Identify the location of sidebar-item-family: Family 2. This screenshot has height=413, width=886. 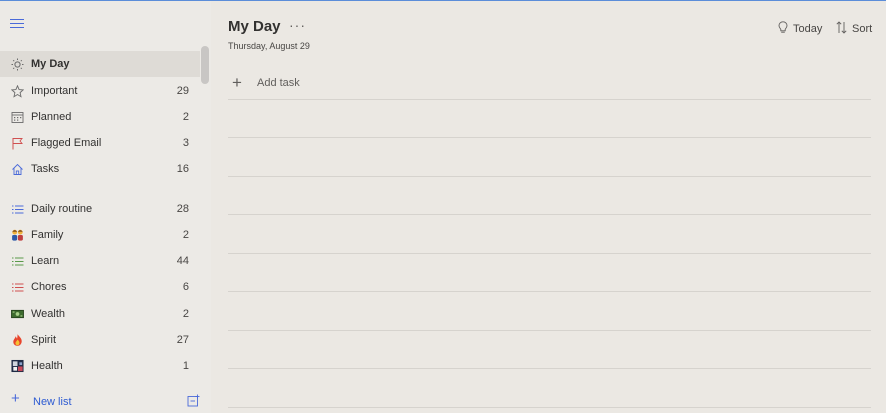
(100, 235).